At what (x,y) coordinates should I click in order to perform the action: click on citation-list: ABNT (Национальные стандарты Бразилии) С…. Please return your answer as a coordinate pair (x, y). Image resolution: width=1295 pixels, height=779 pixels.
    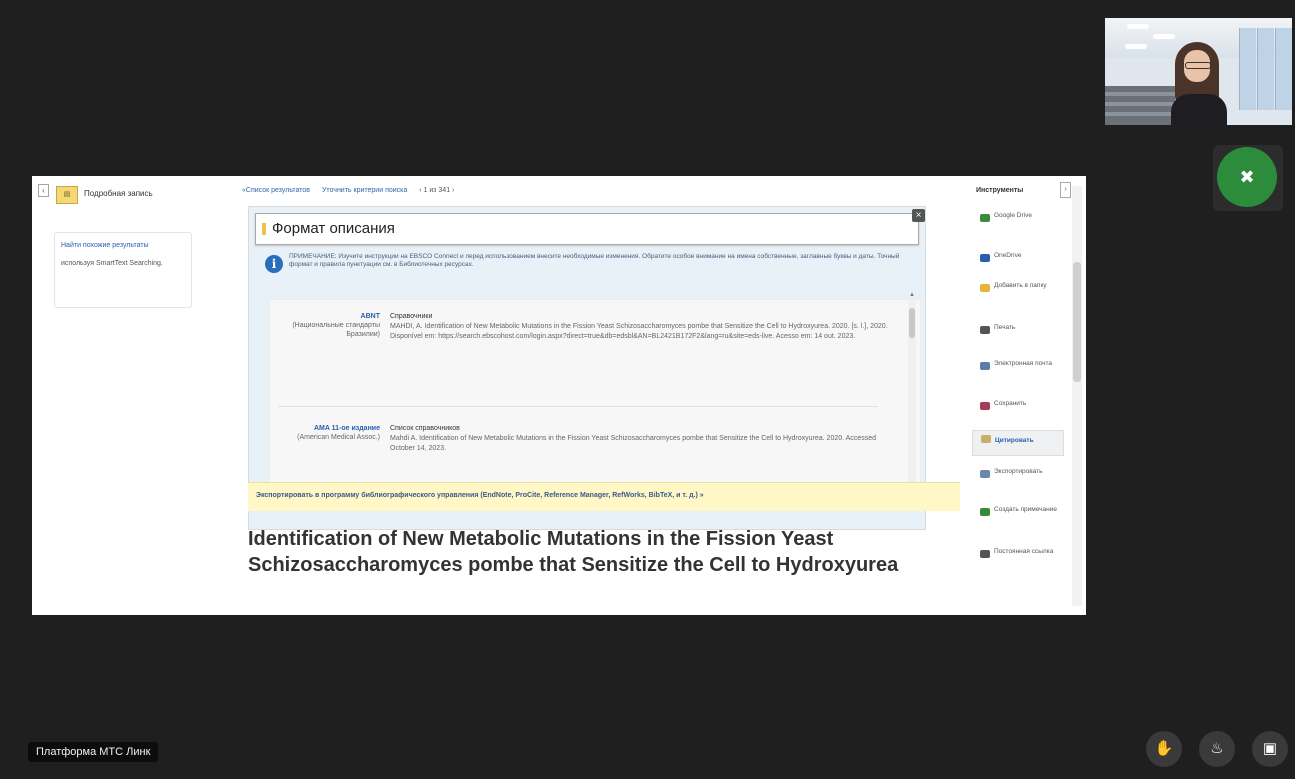
    Looking at the image, I should click on (595, 399).